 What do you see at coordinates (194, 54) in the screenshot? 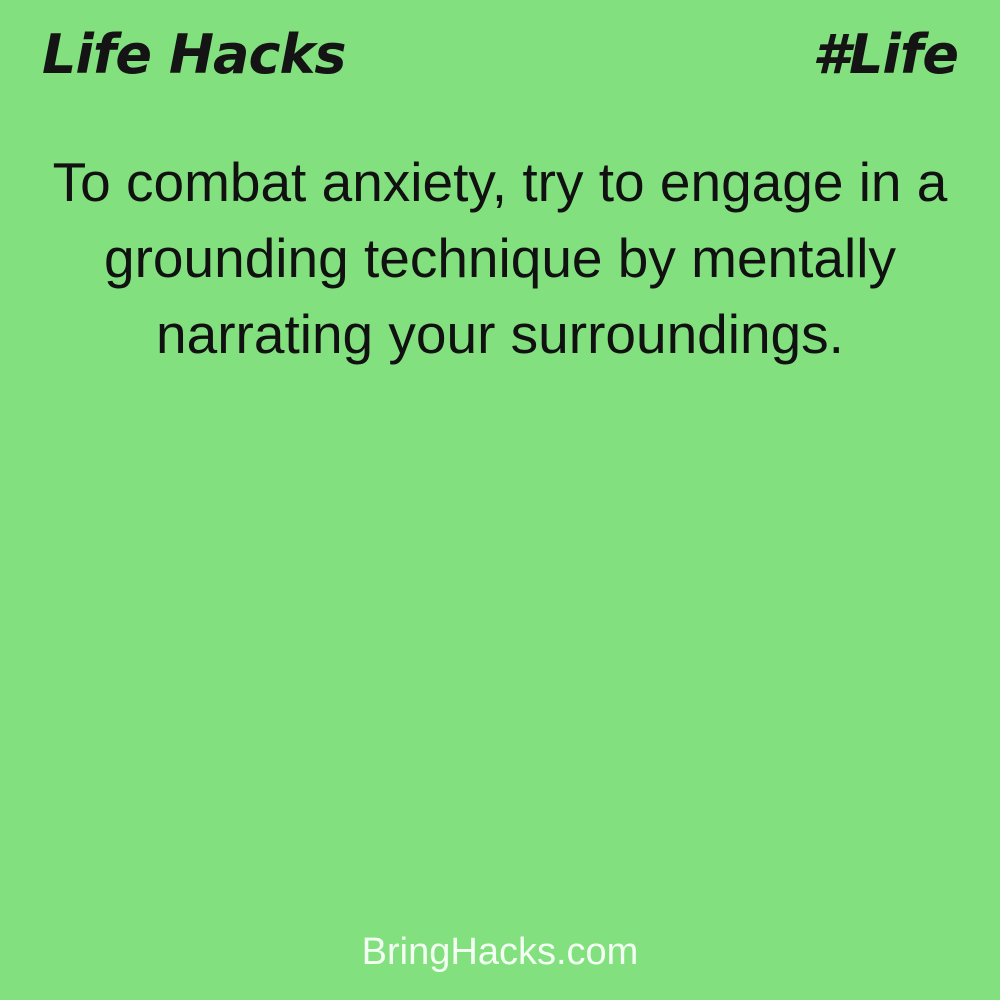
I see `page-title: Life Hacks` at bounding box center [194, 54].